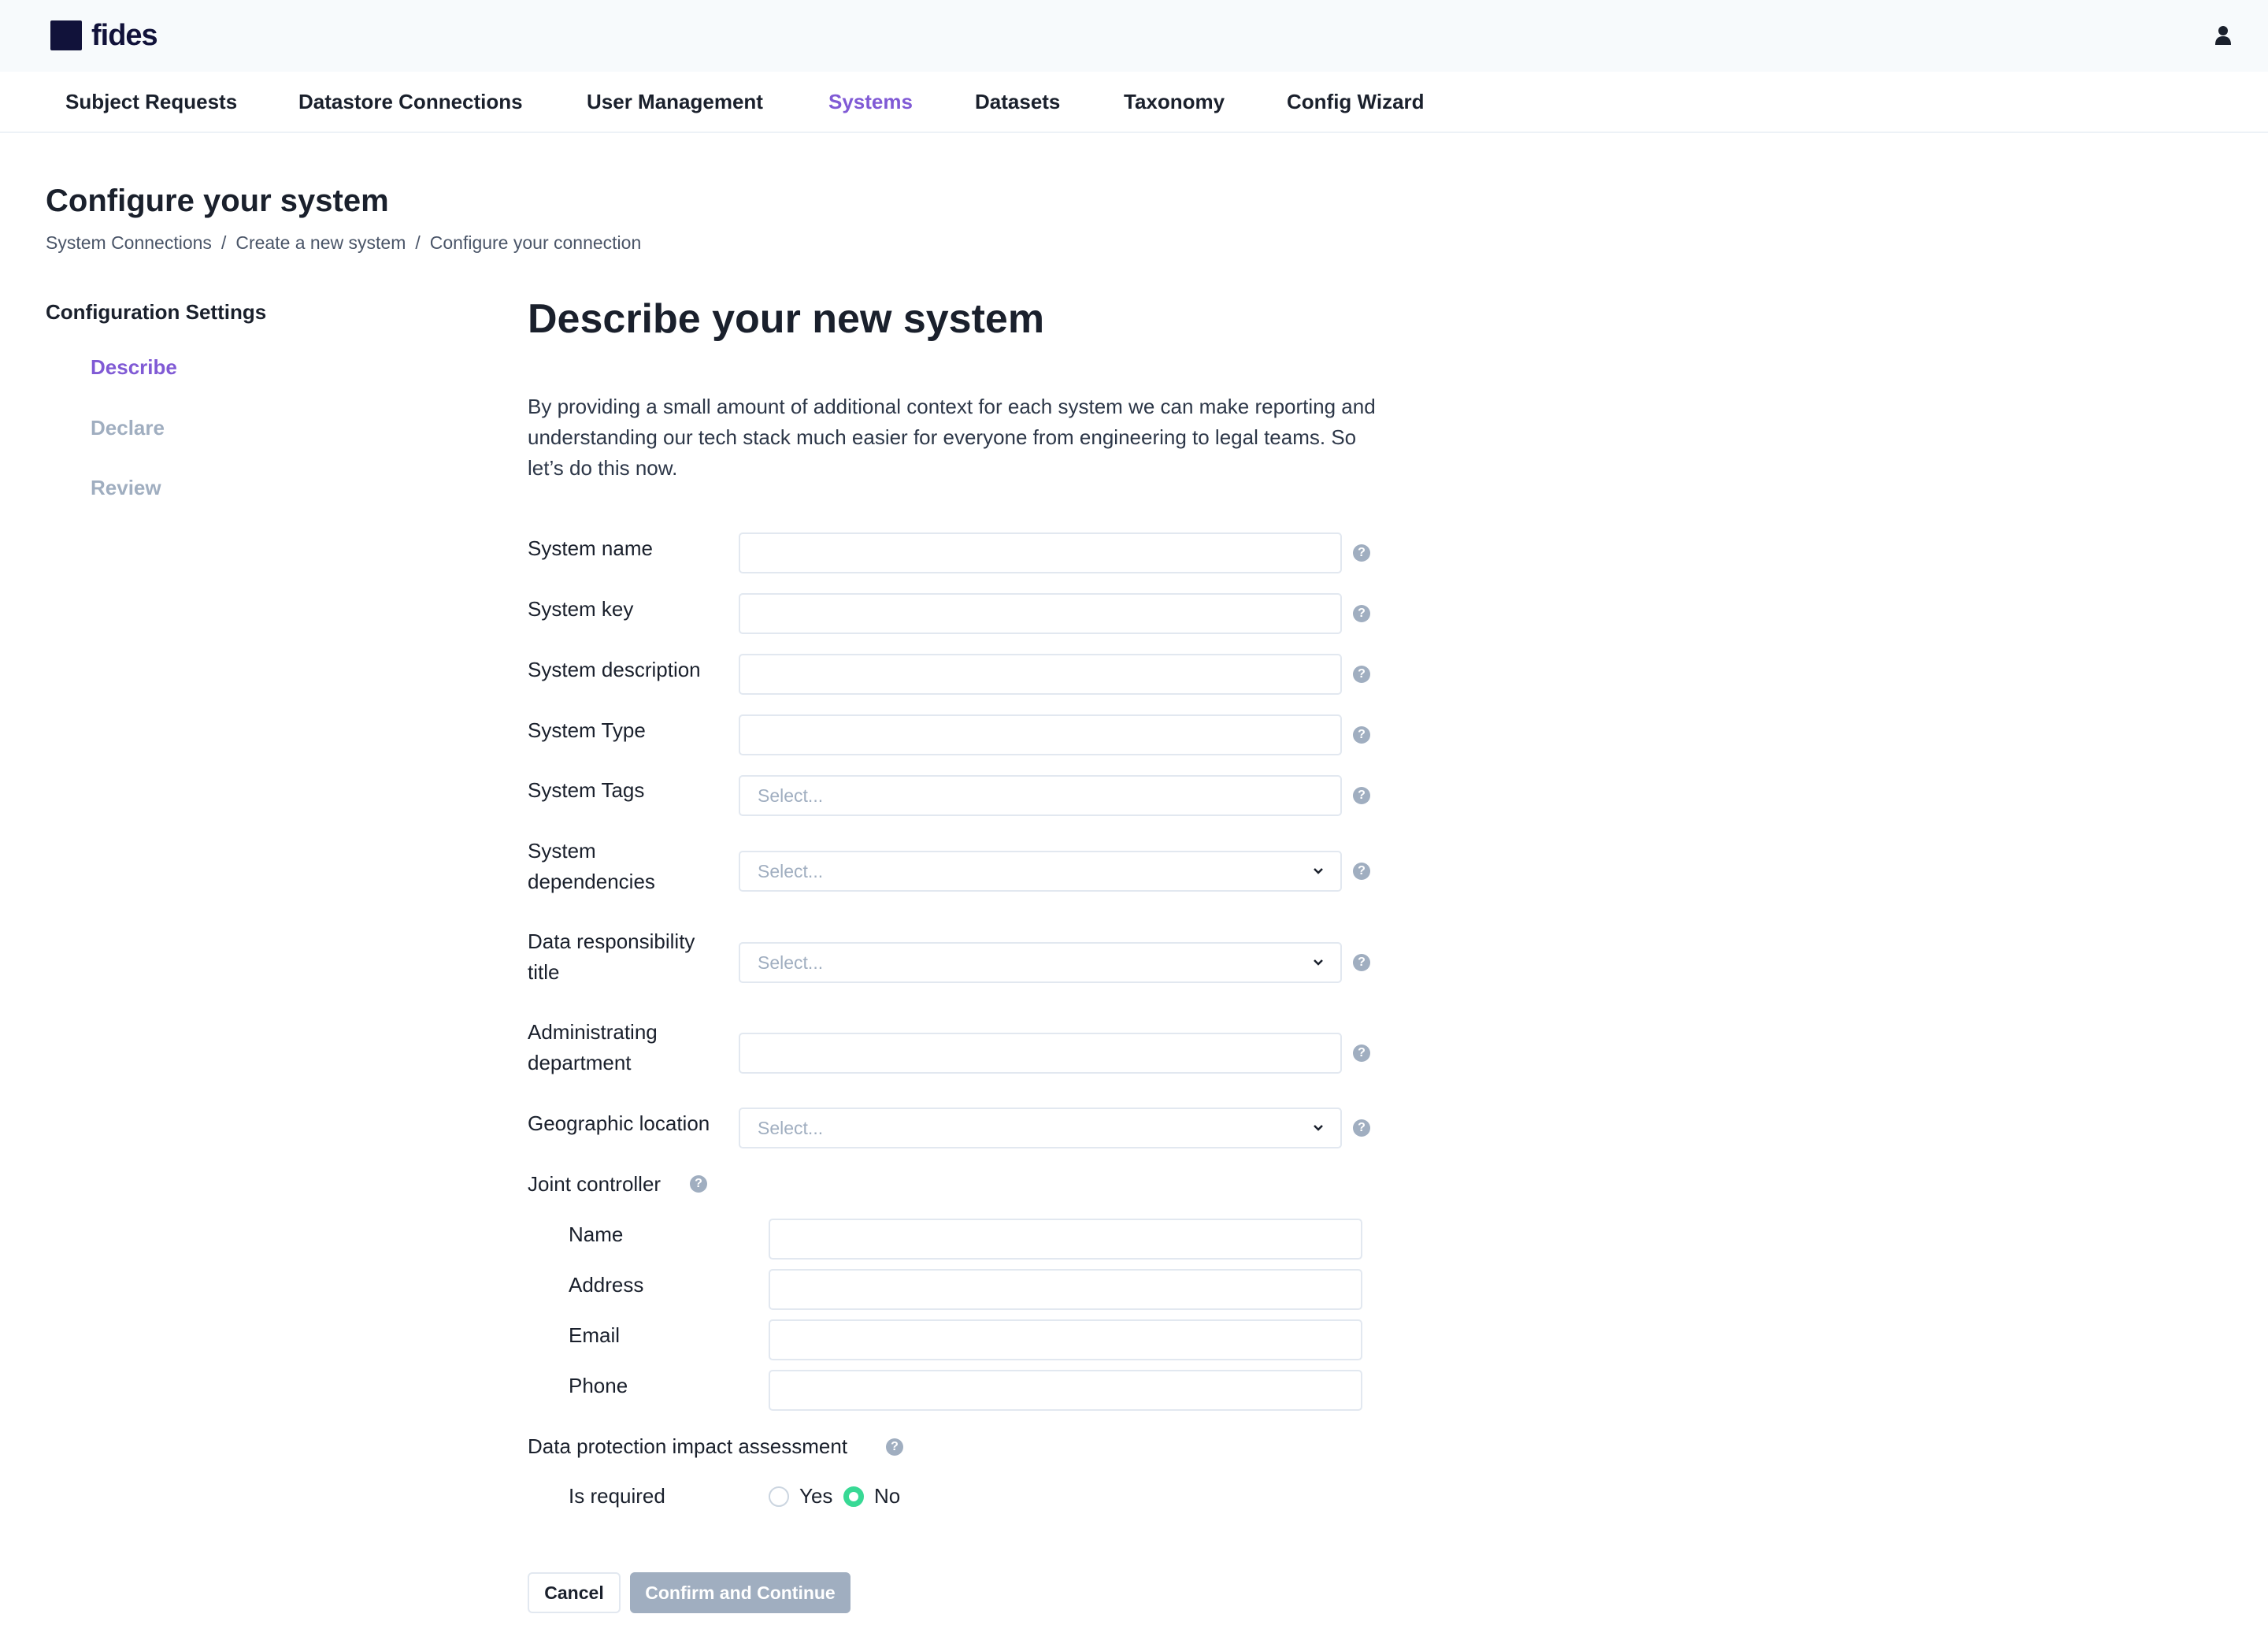 Image resolution: width=2268 pixels, height=1640 pixels. I want to click on system-description-label: System description, so click(614, 669).